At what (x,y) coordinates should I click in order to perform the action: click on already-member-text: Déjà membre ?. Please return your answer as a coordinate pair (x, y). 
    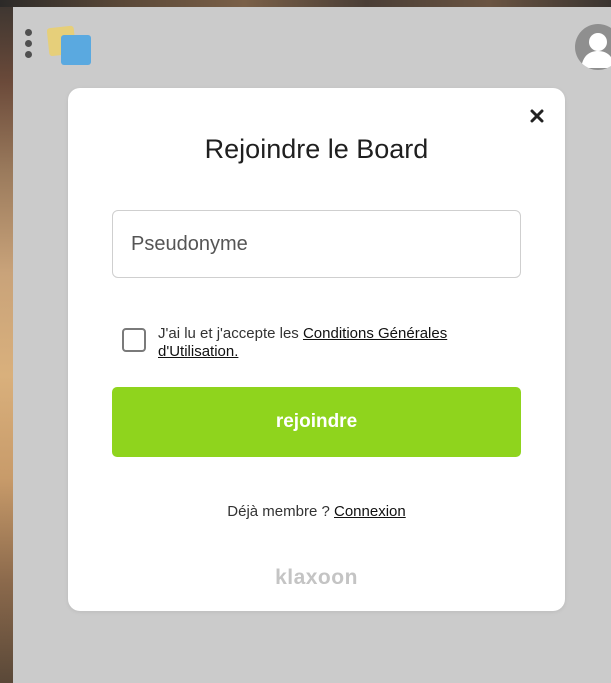
    Looking at the image, I should click on (280, 511).